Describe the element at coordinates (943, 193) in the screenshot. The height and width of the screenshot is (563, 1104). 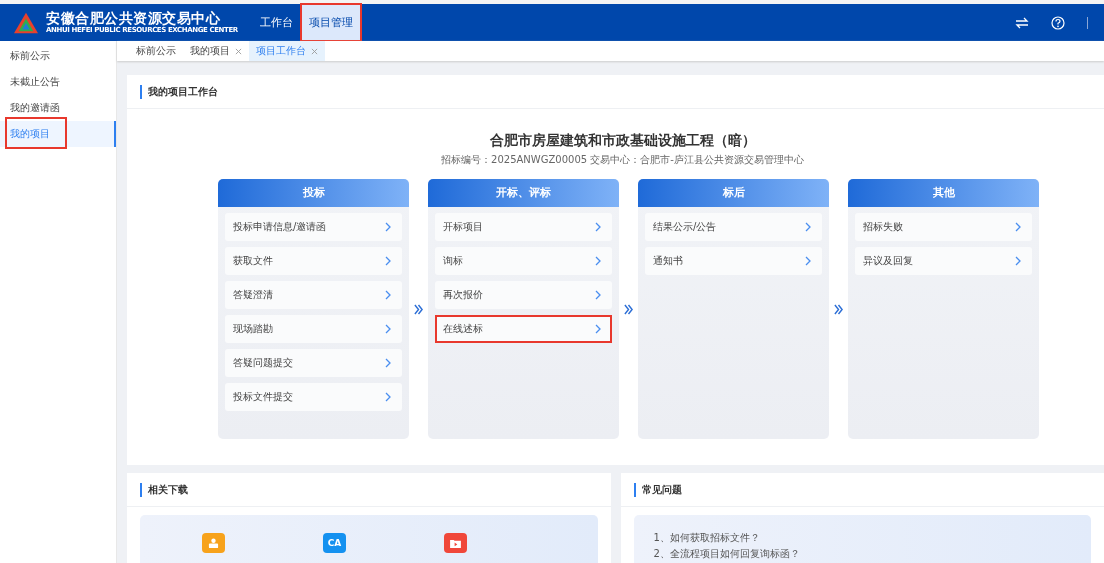
I see `stage-header: 其他` at that location.